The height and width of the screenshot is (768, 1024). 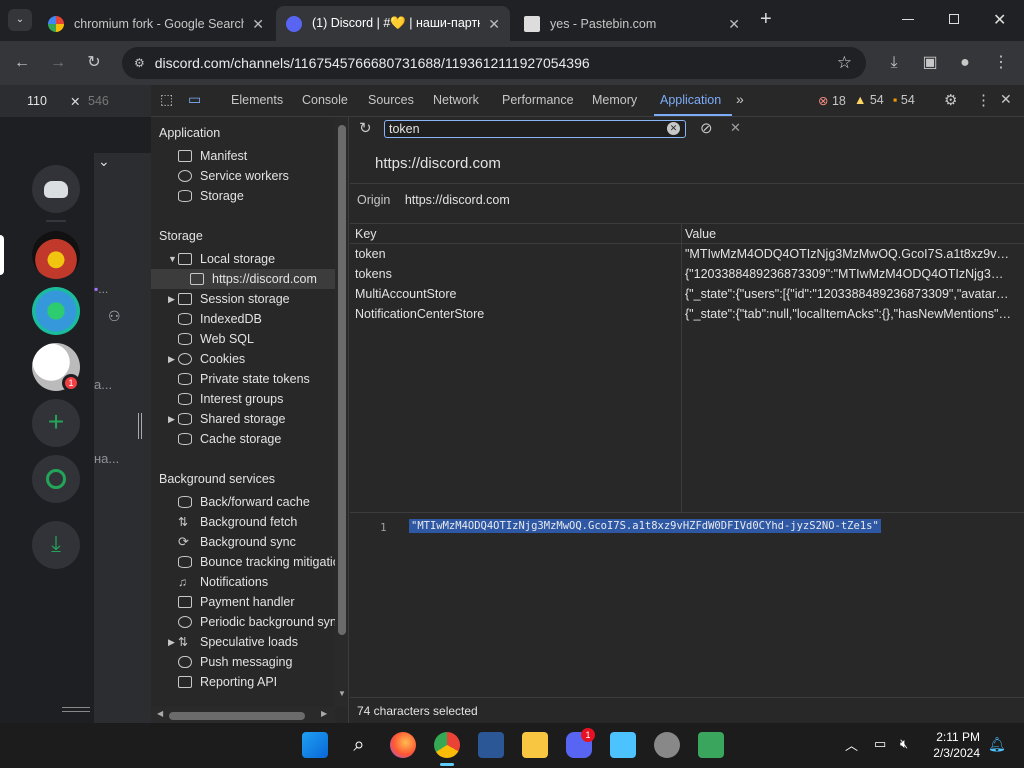 What do you see at coordinates (221, 259) in the screenshot?
I see `sidebar-item-local-storage: ▼ Local storage` at bounding box center [221, 259].